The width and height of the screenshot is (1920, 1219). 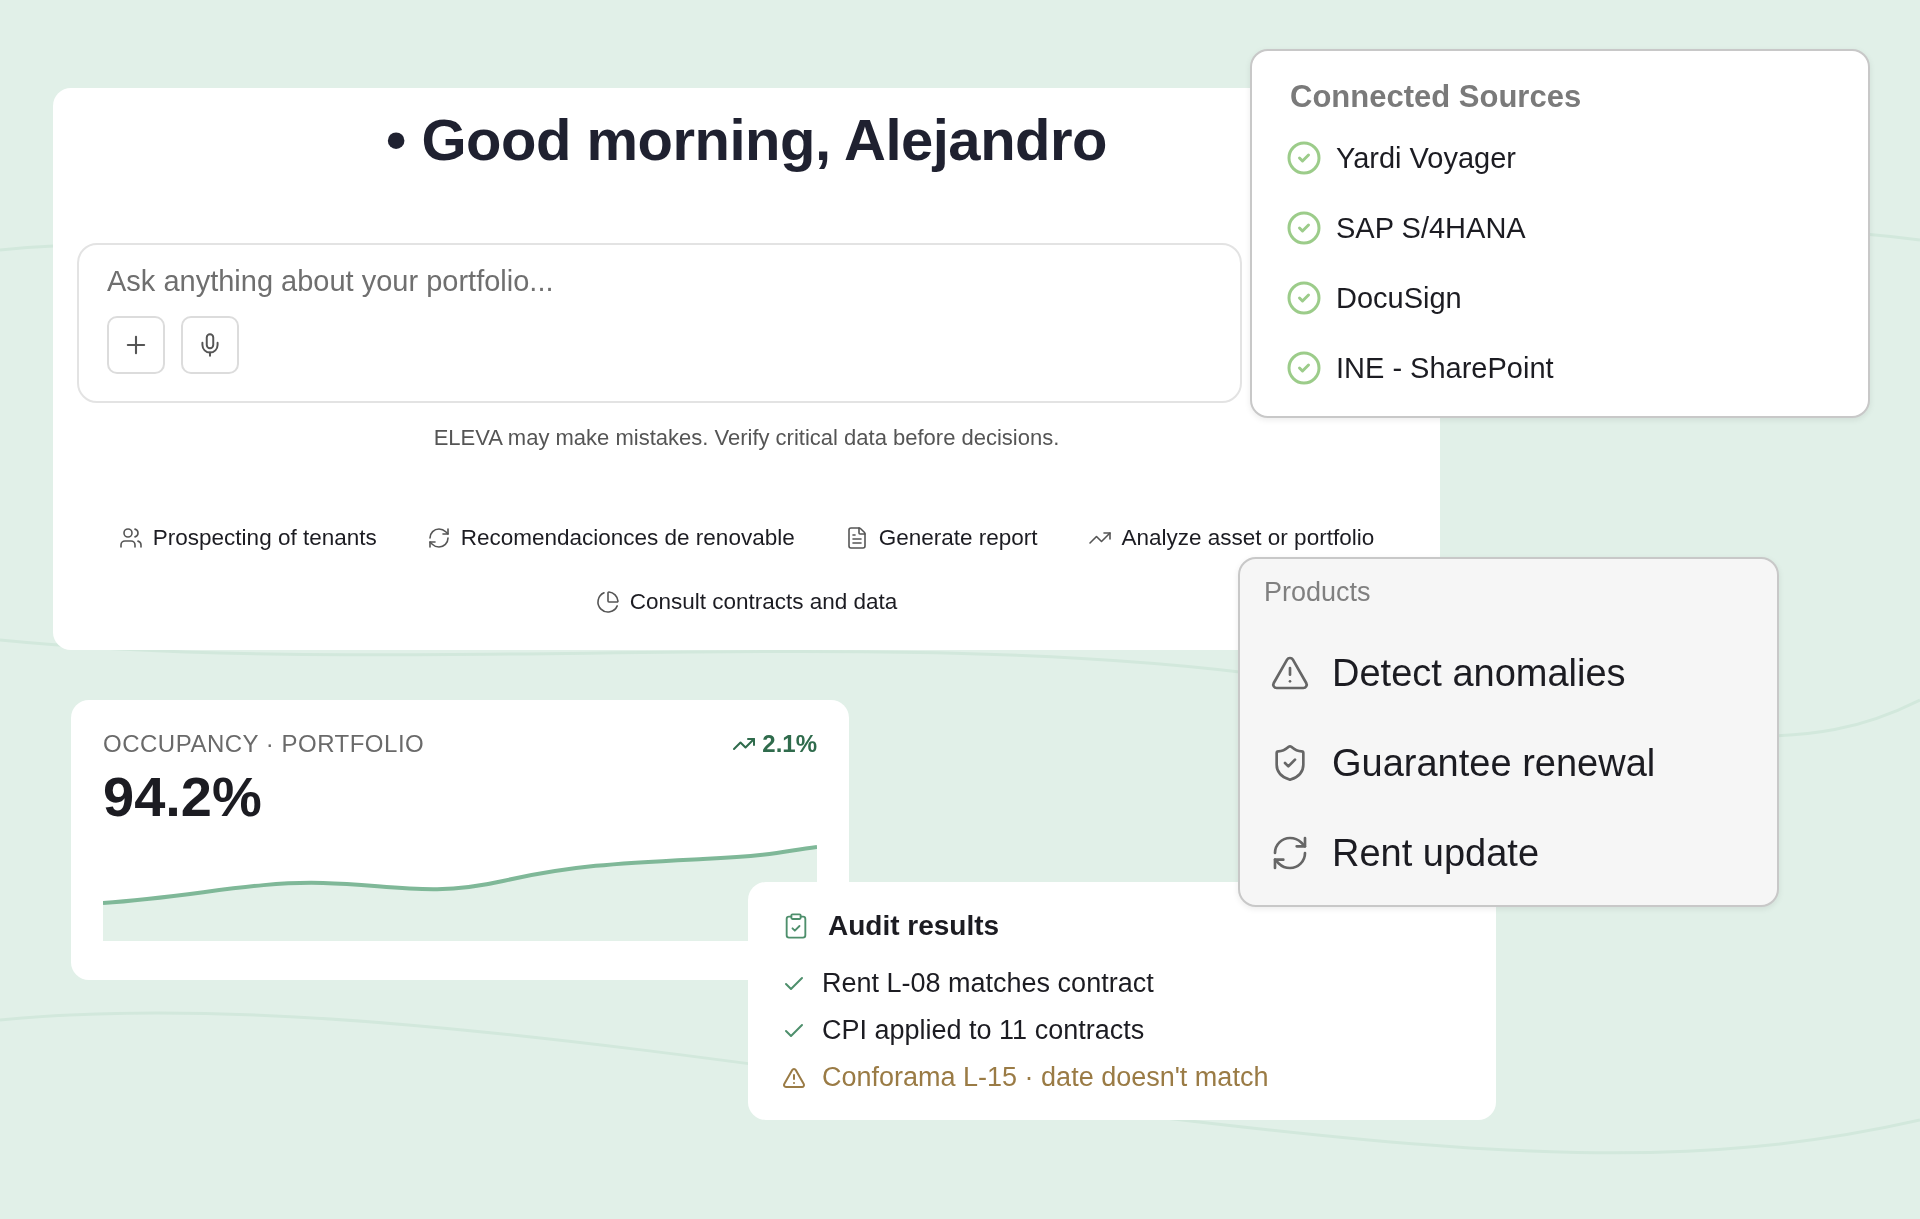 What do you see at coordinates (130, 538) in the screenshot?
I see `people-icon` at bounding box center [130, 538].